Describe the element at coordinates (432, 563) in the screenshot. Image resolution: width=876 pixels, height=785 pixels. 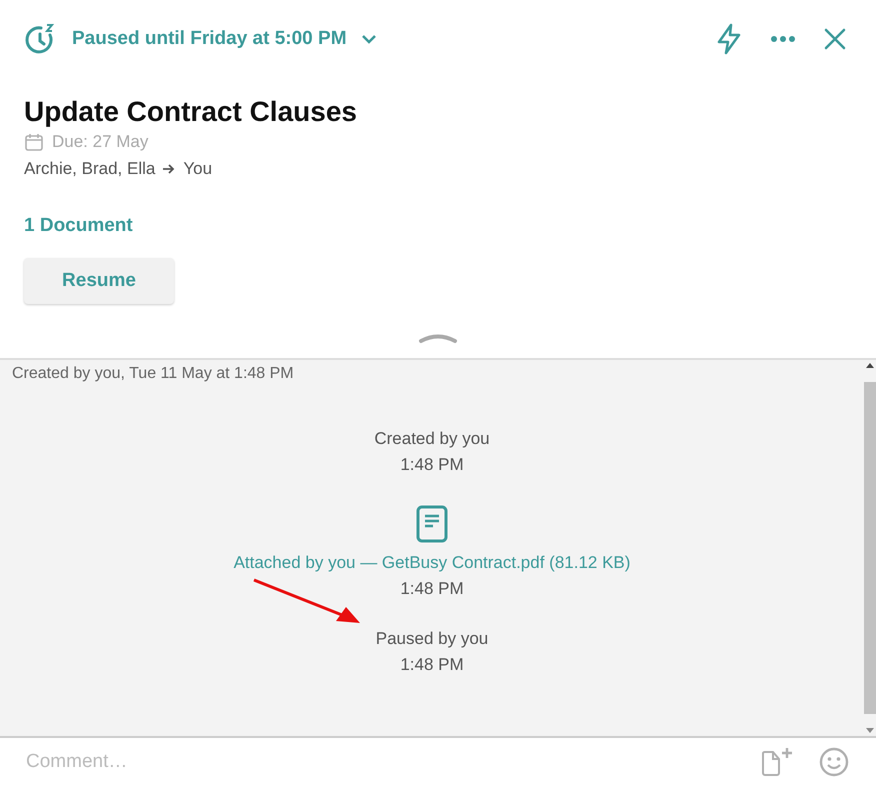
I see `attachment-link: Attached by you — GetBusy Contract.pdf (81.12 KB)` at that location.